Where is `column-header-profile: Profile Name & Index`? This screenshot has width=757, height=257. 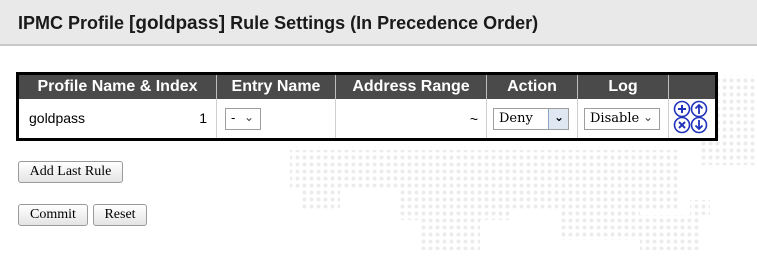 column-header-profile: Profile Name & Index is located at coordinates (117, 86).